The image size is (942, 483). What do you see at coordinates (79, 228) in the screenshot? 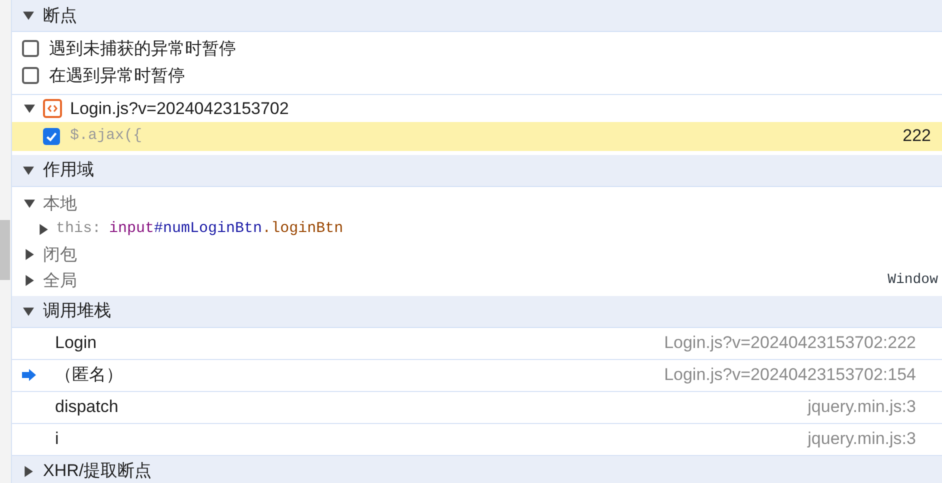
I see `property-name: this:` at bounding box center [79, 228].